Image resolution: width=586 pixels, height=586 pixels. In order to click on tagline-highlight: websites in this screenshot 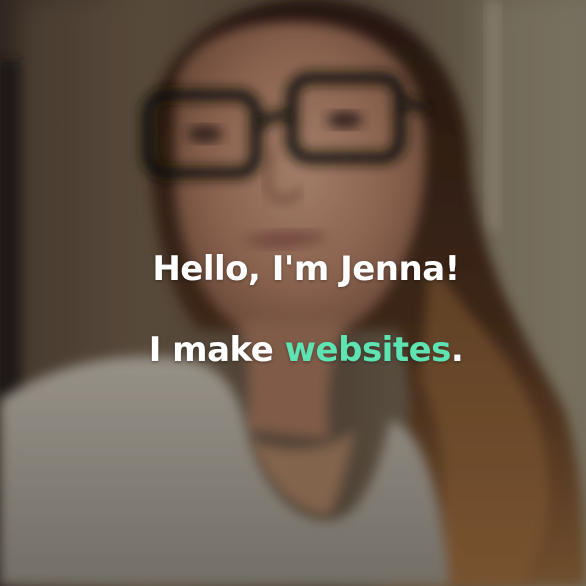, I will do `click(368, 350)`.